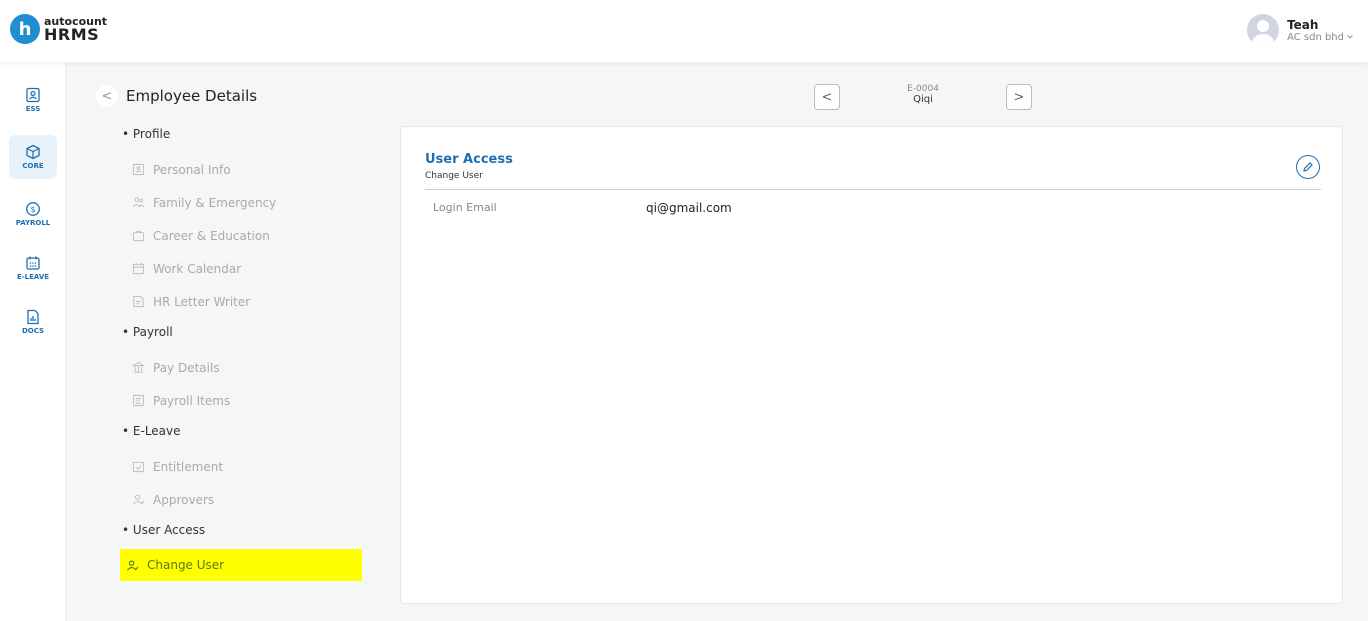  Describe the element at coordinates (241, 367) in the screenshot. I see `nav-item-pay-details: Pay Details` at that location.